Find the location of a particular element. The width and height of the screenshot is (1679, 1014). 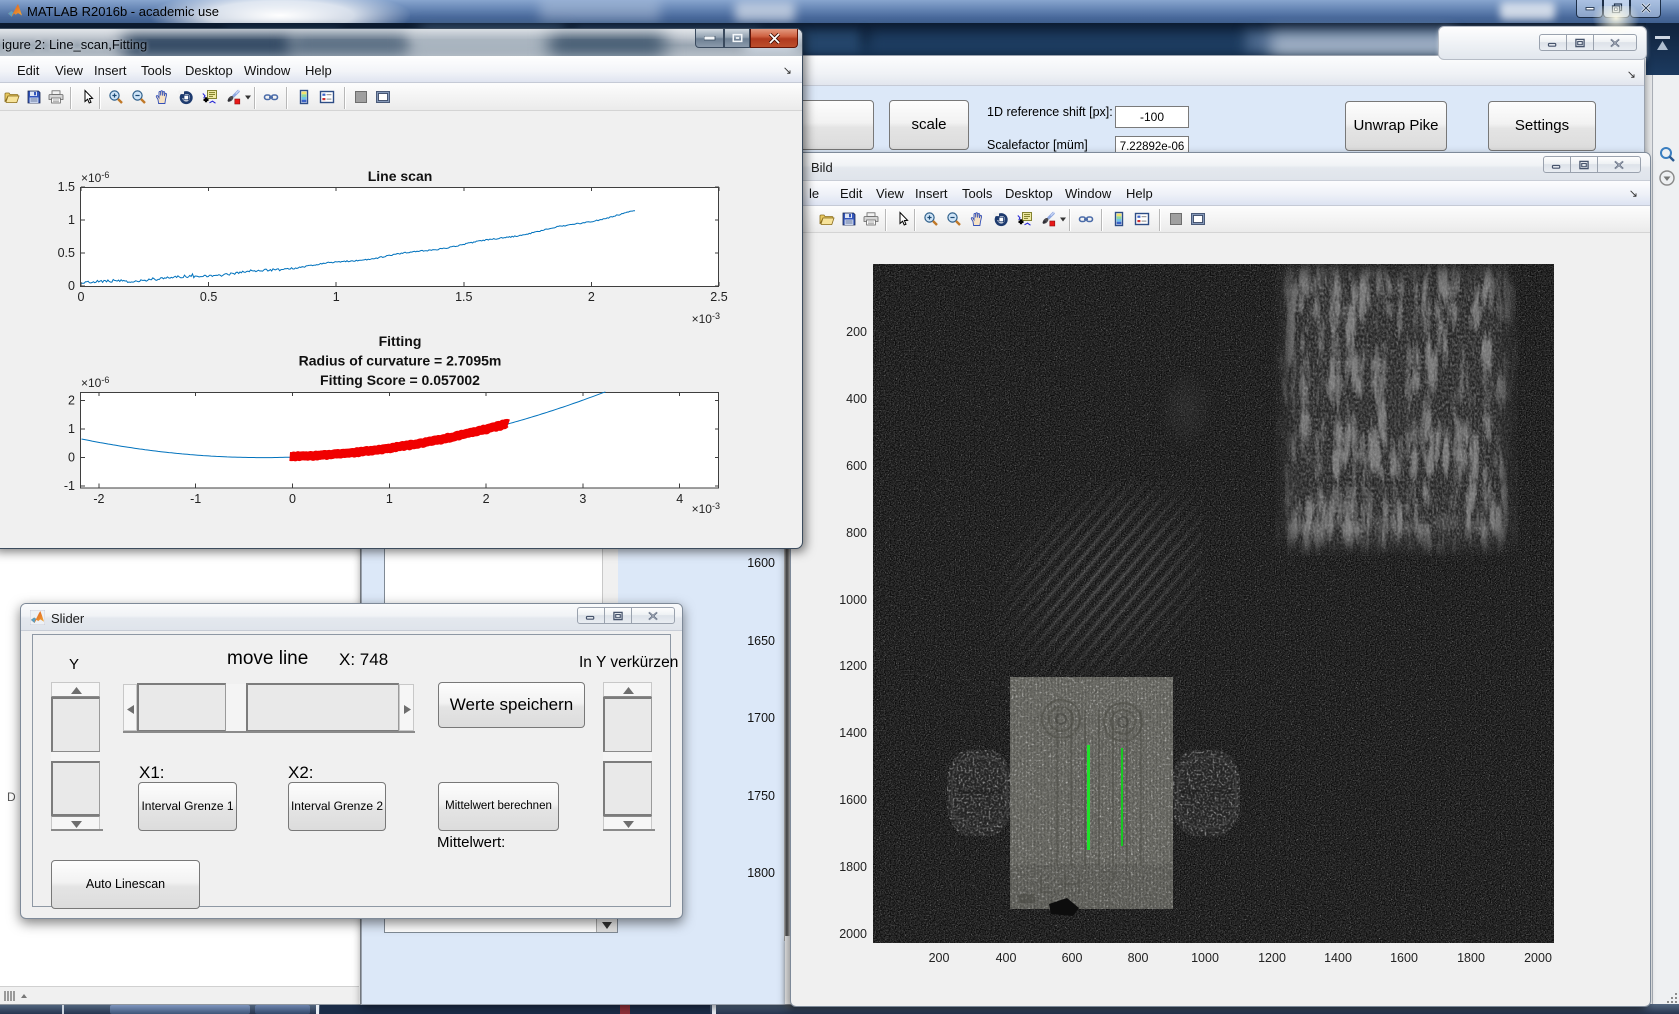

svg-text: Line scan is located at coordinates (400, 176).